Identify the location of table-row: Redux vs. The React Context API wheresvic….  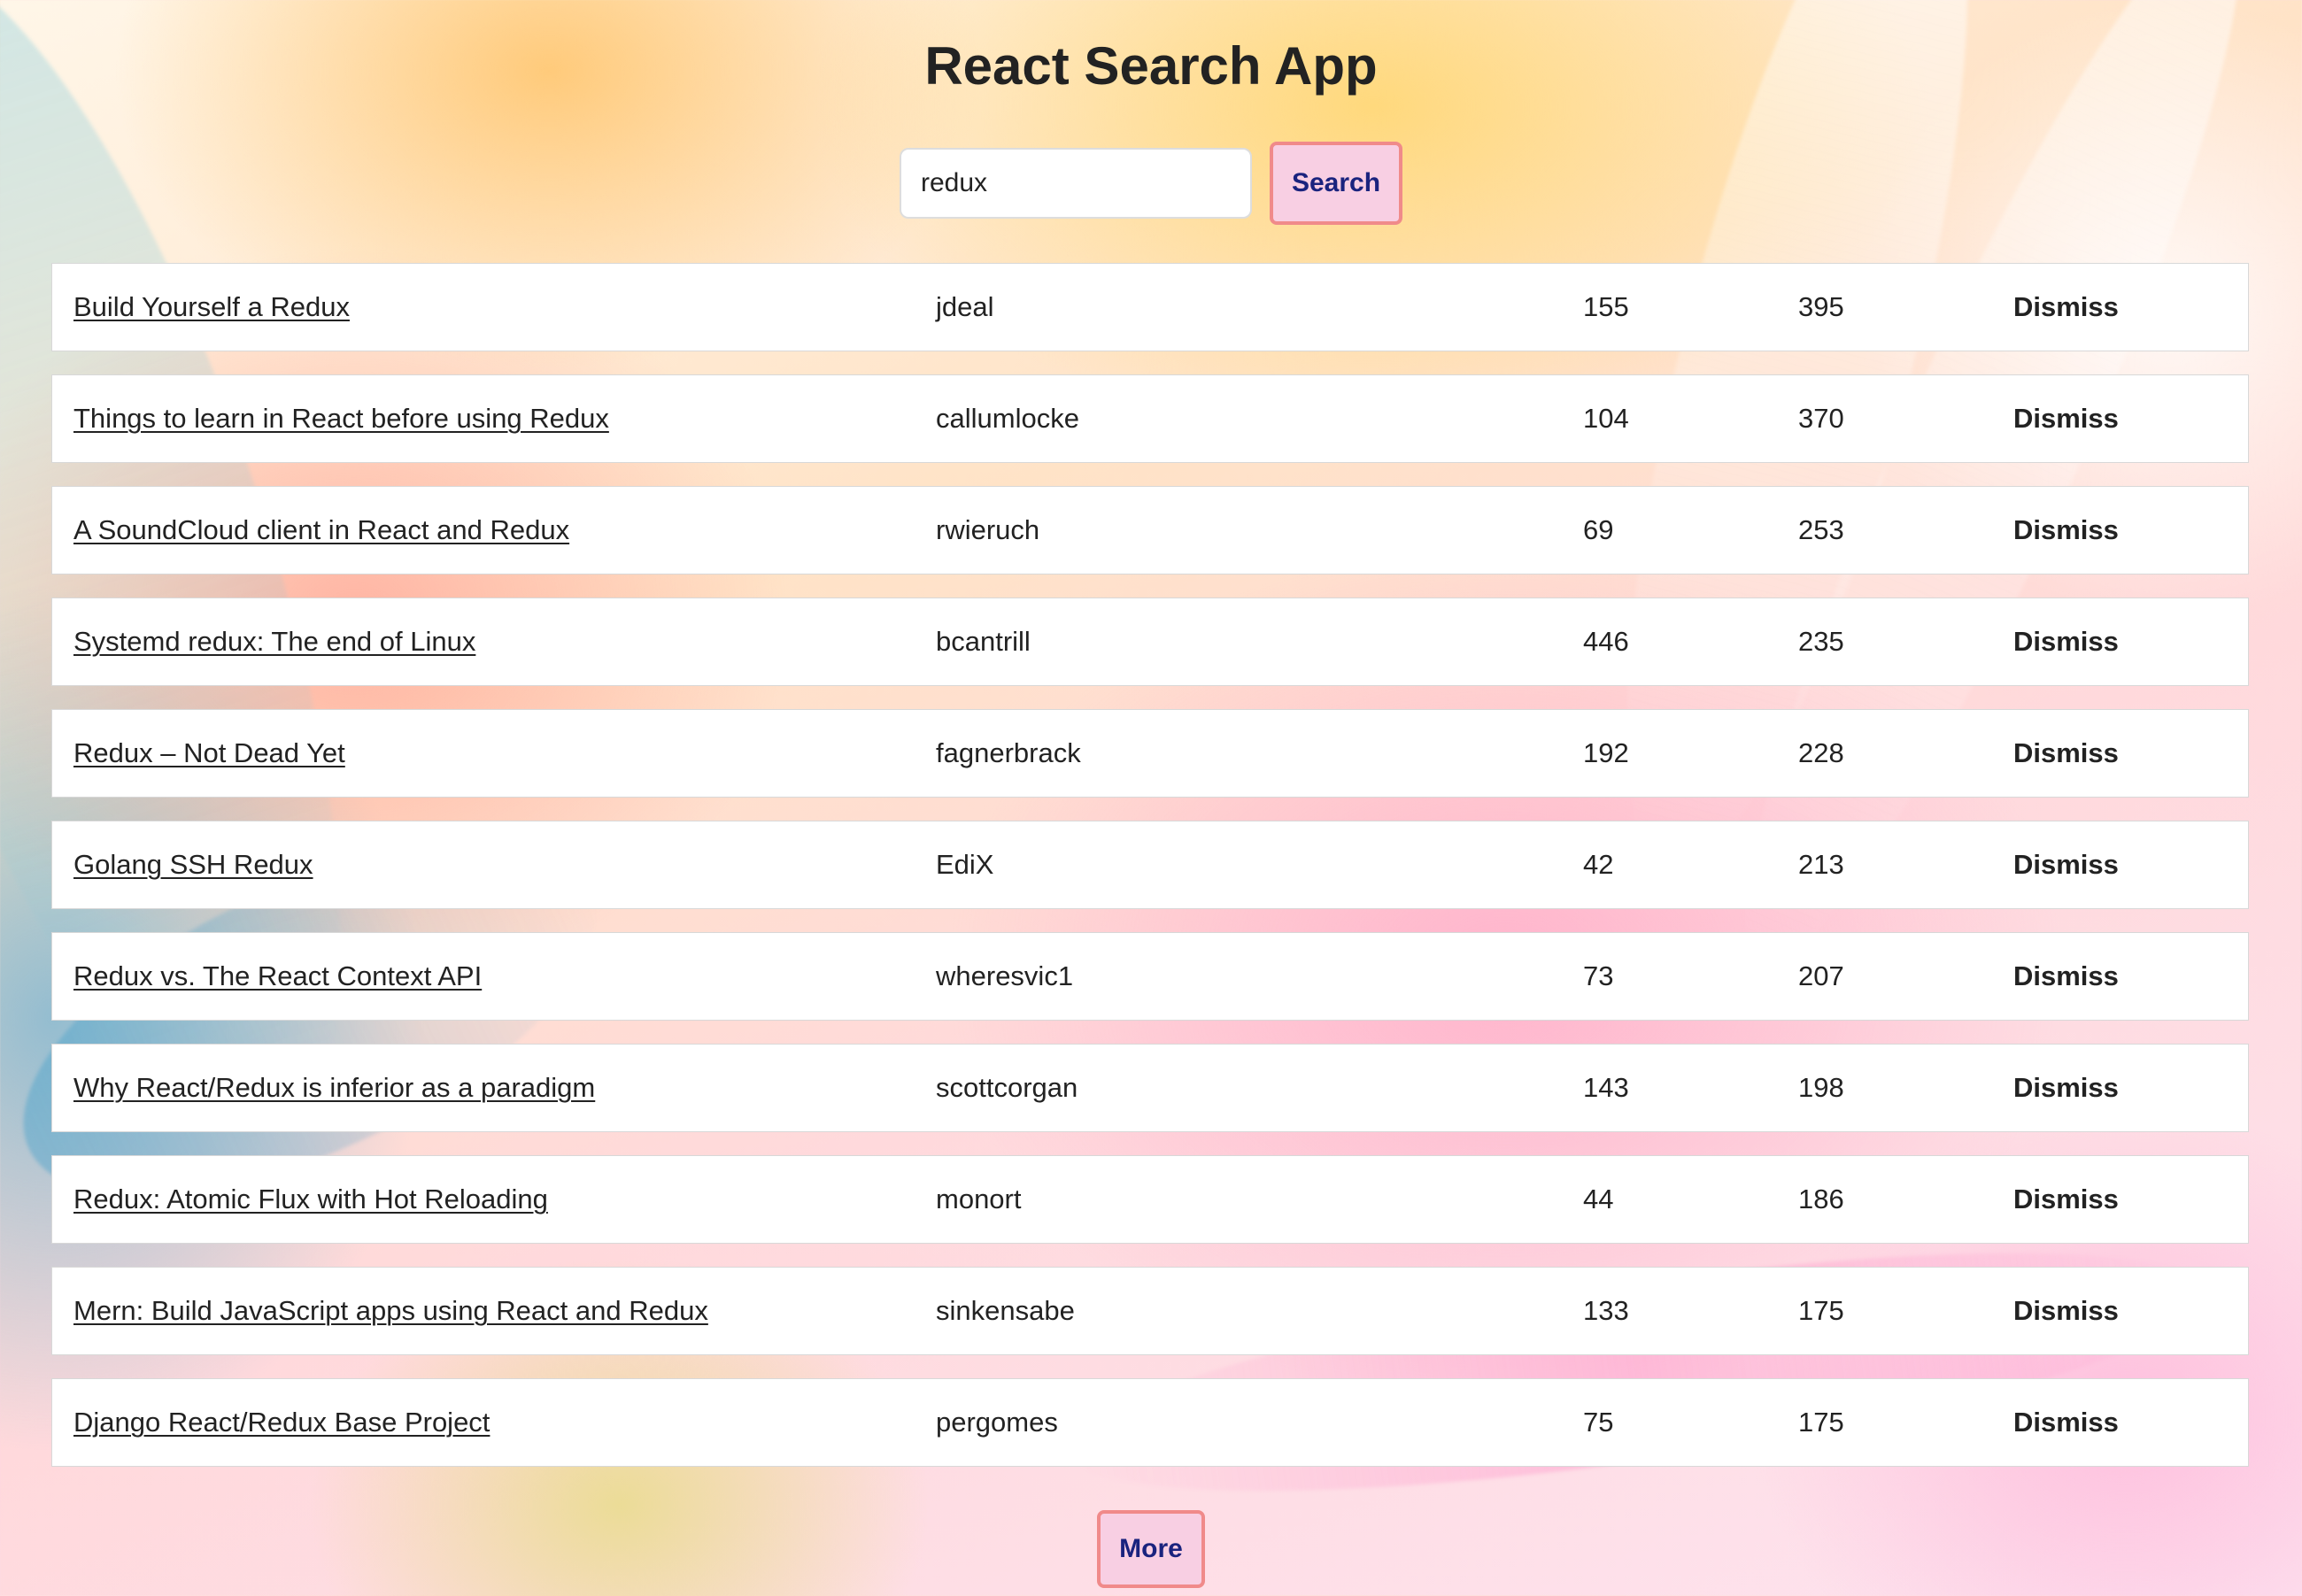
(1150, 976).